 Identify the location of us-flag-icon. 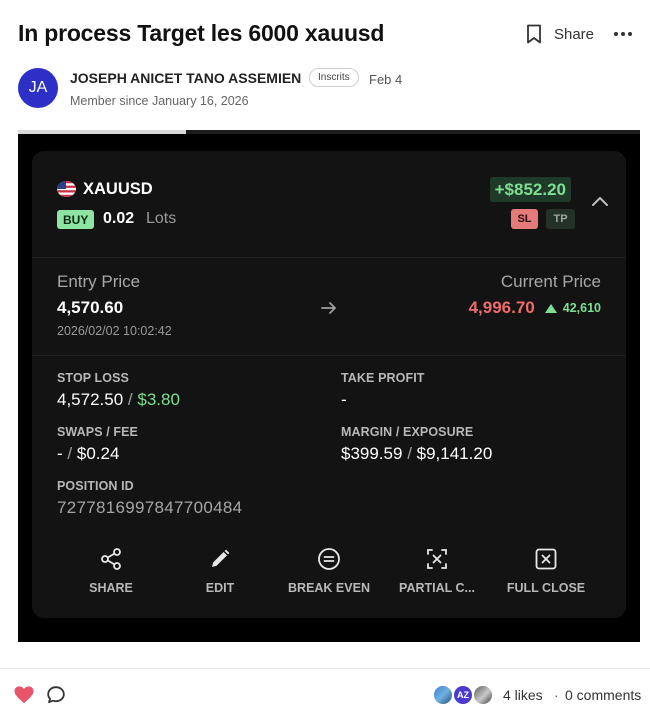
(66, 189).